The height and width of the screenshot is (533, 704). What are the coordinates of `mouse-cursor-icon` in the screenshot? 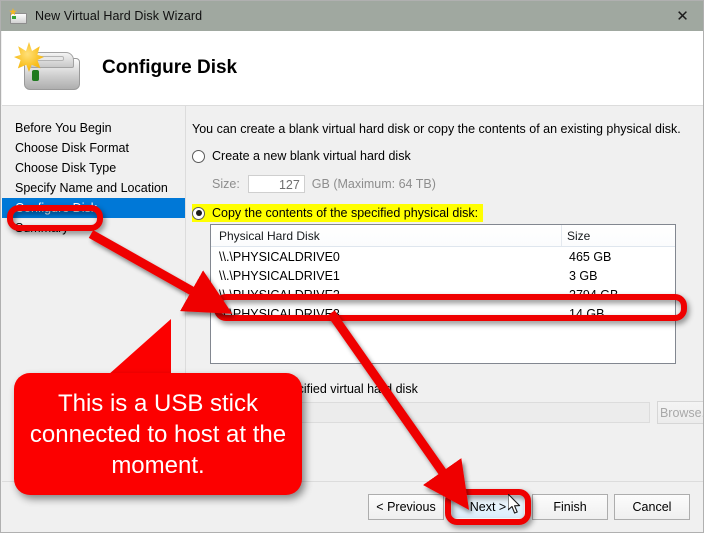 It's located at (514, 504).